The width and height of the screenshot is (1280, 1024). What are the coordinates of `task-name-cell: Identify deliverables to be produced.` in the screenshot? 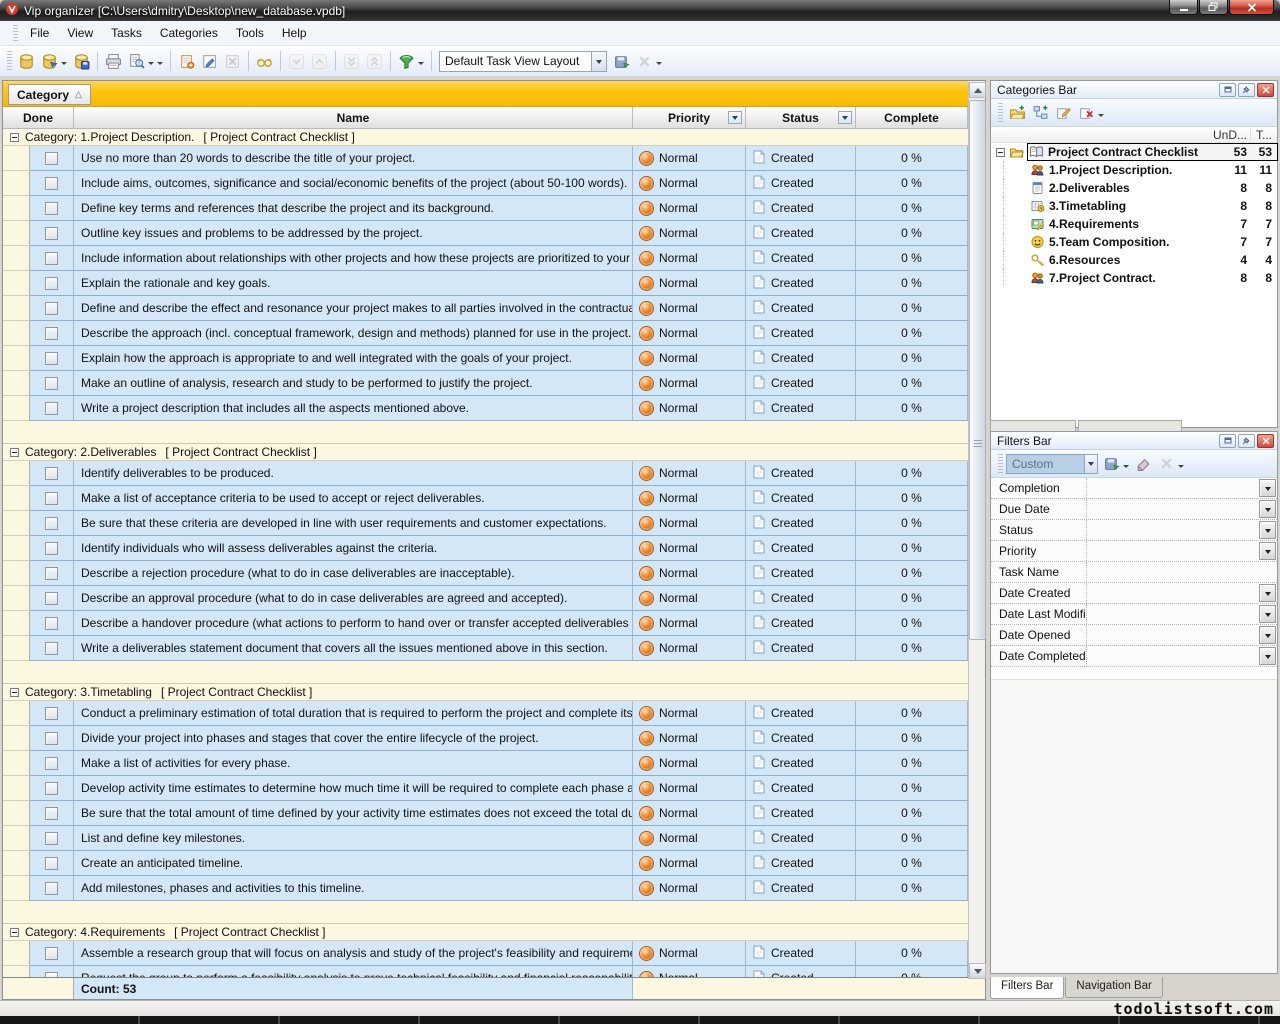 It's located at (353, 473).